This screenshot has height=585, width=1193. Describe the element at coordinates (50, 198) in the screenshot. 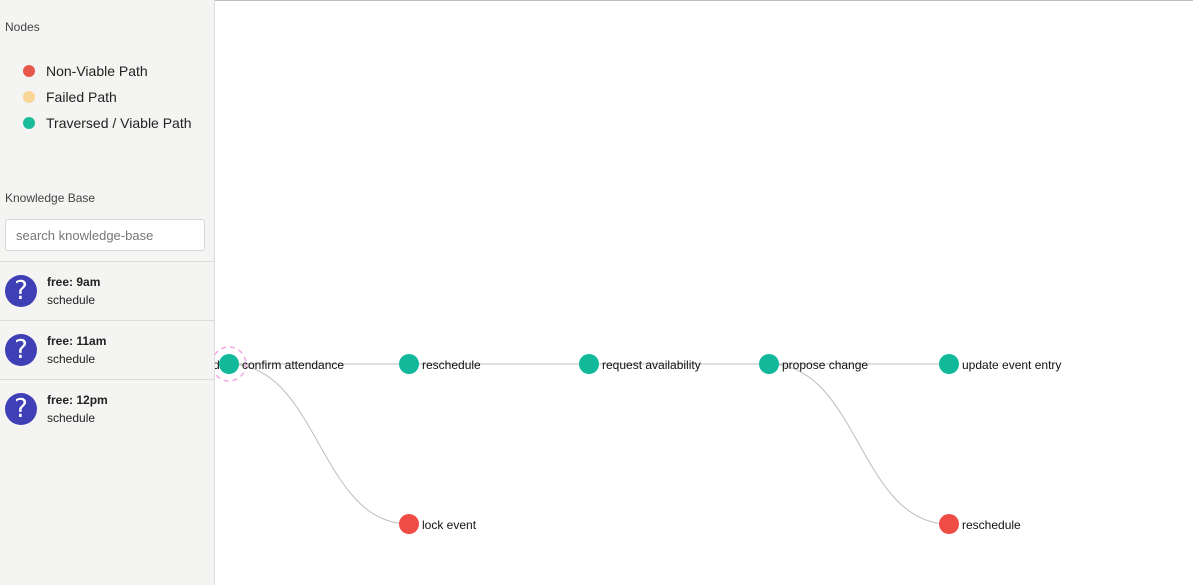

I see `knowledge-base-title: Knowledge Base` at that location.